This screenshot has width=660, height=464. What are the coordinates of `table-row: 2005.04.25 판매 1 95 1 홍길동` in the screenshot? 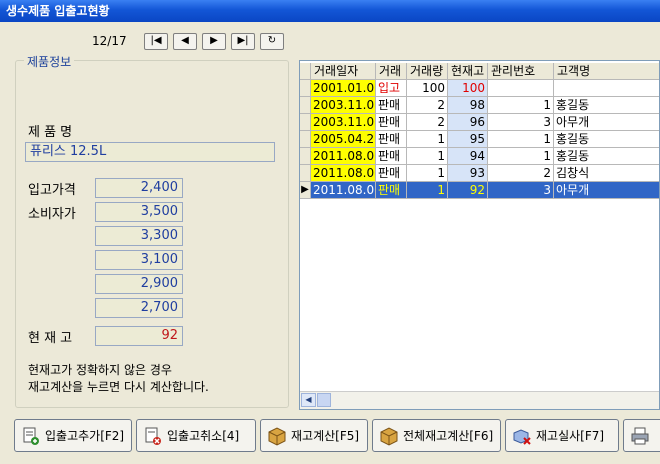 It's located at (479, 139).